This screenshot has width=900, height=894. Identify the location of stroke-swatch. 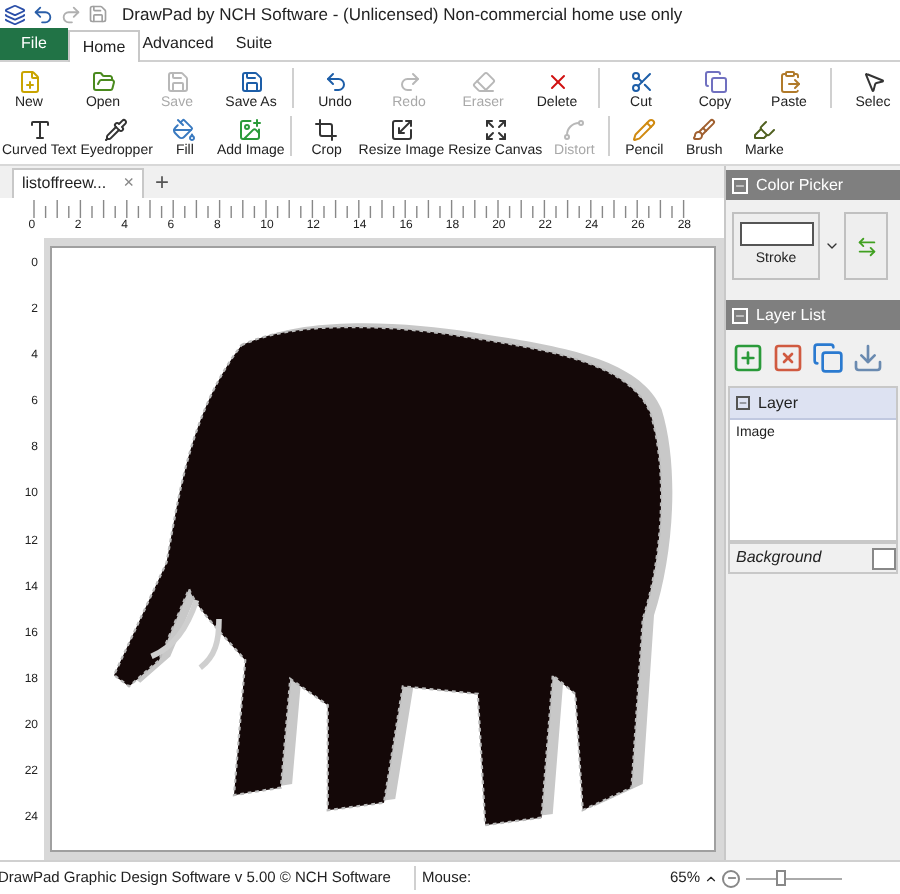
(776, 233).